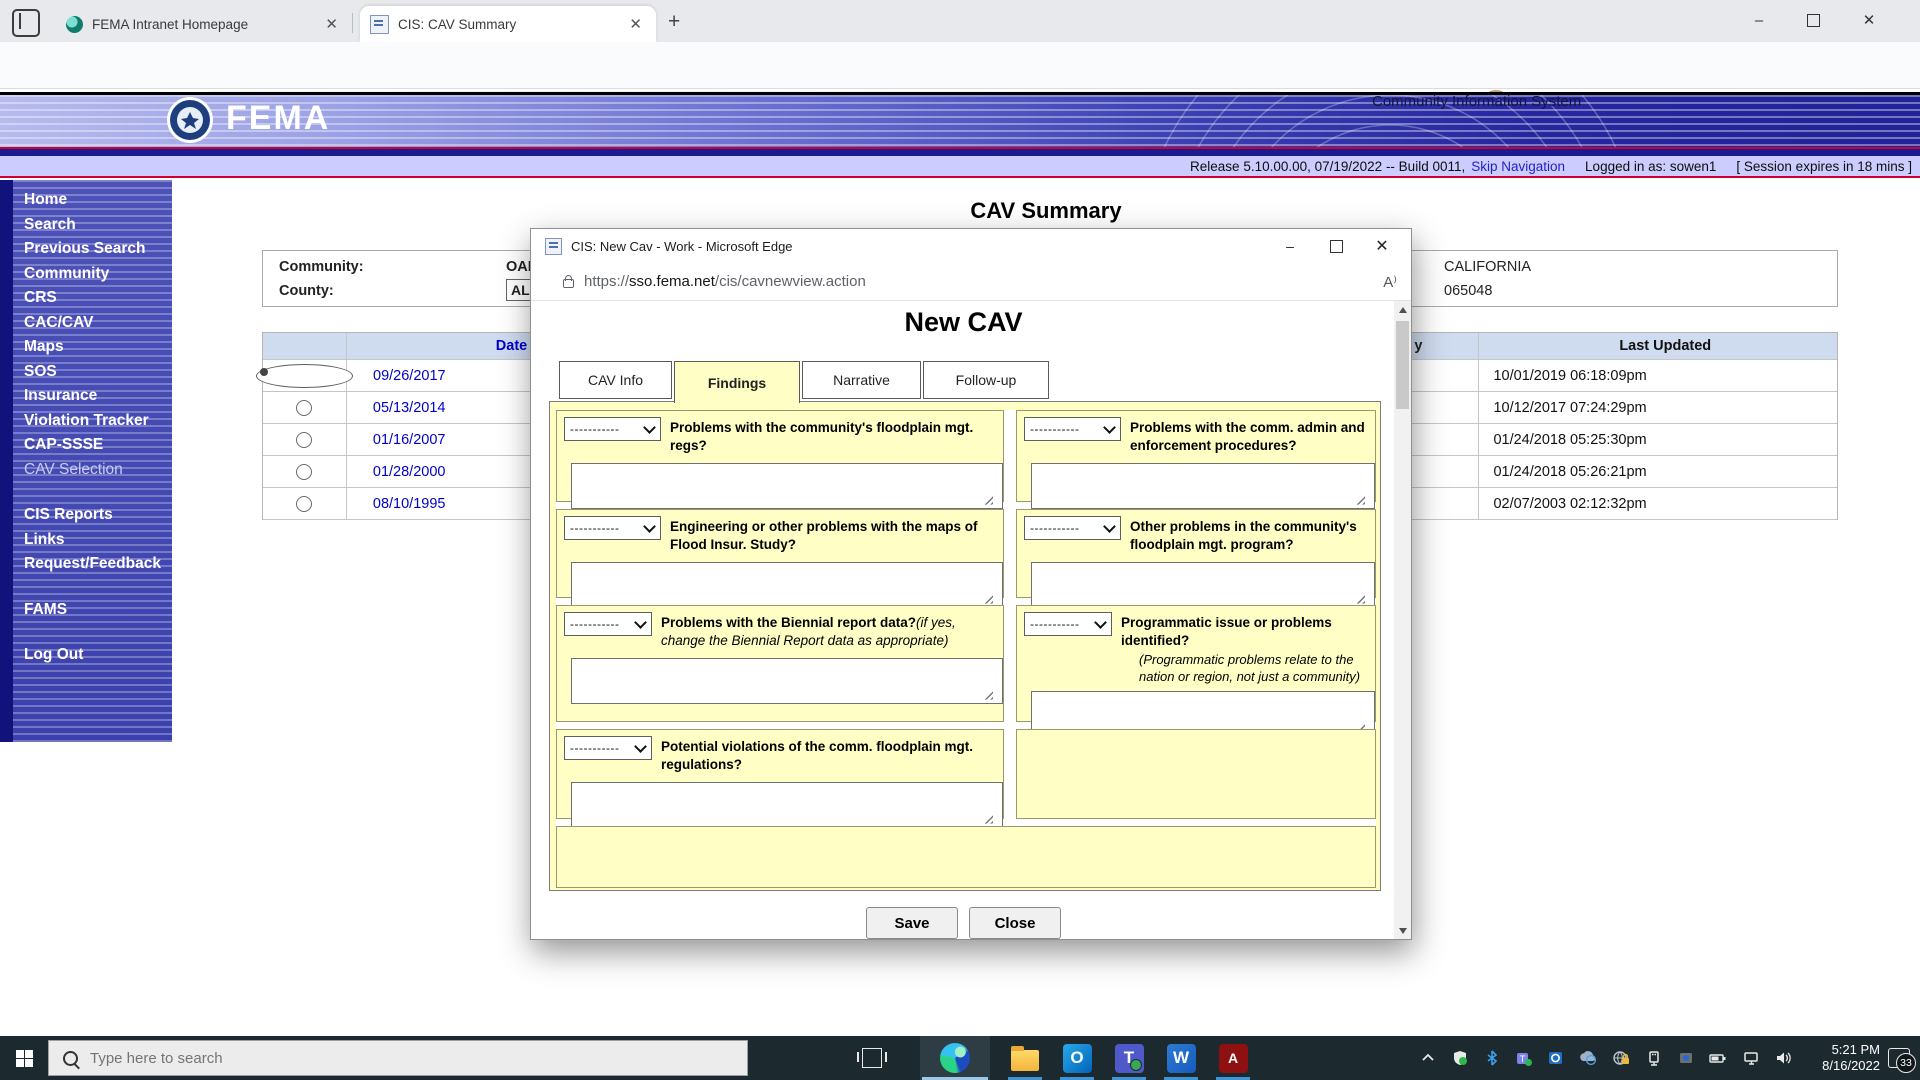 Image resolution: width=1920 pixels, height=1080 pixels. I want to click on start-button, so click(24, 1058).